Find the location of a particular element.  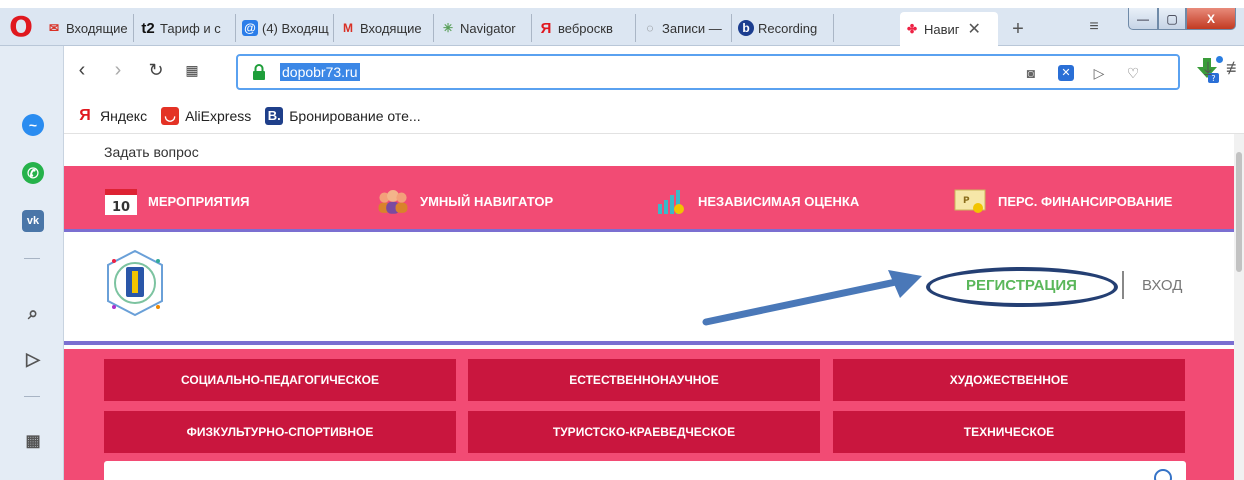

t2-icon: t2 is located at coordinates (148, 28).